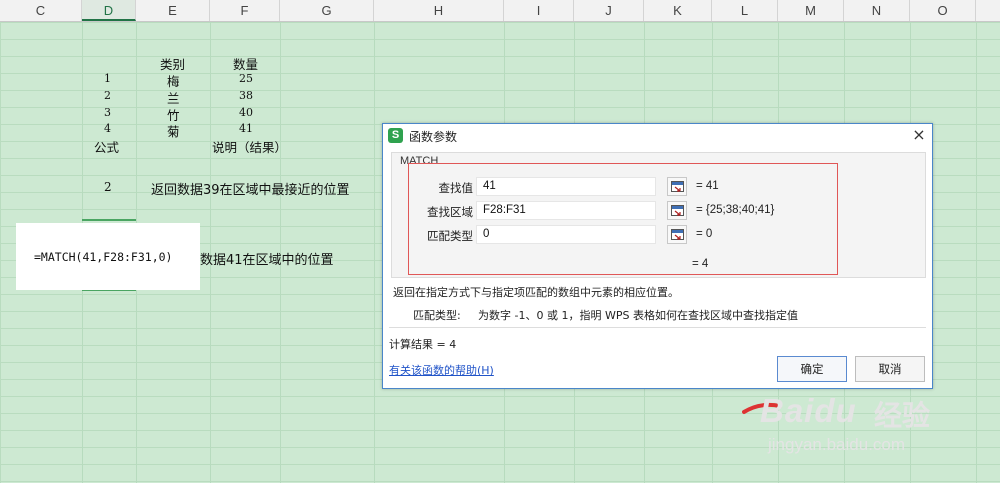 The height and width of the screenshot is (483, 1000). What do you see at coordinates (623, 219) in the screenshot?
I see `annotation-highlight-box` at bounding box center [623, 219].